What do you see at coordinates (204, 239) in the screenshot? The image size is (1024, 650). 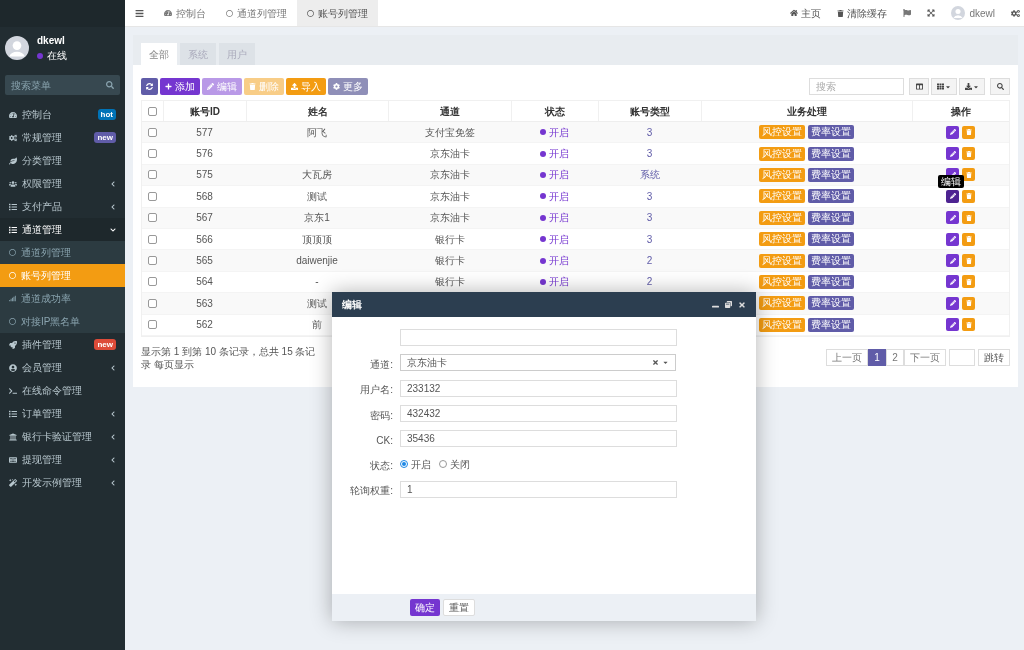 I see `table-cell: 566` at bounding box center [204, 239].